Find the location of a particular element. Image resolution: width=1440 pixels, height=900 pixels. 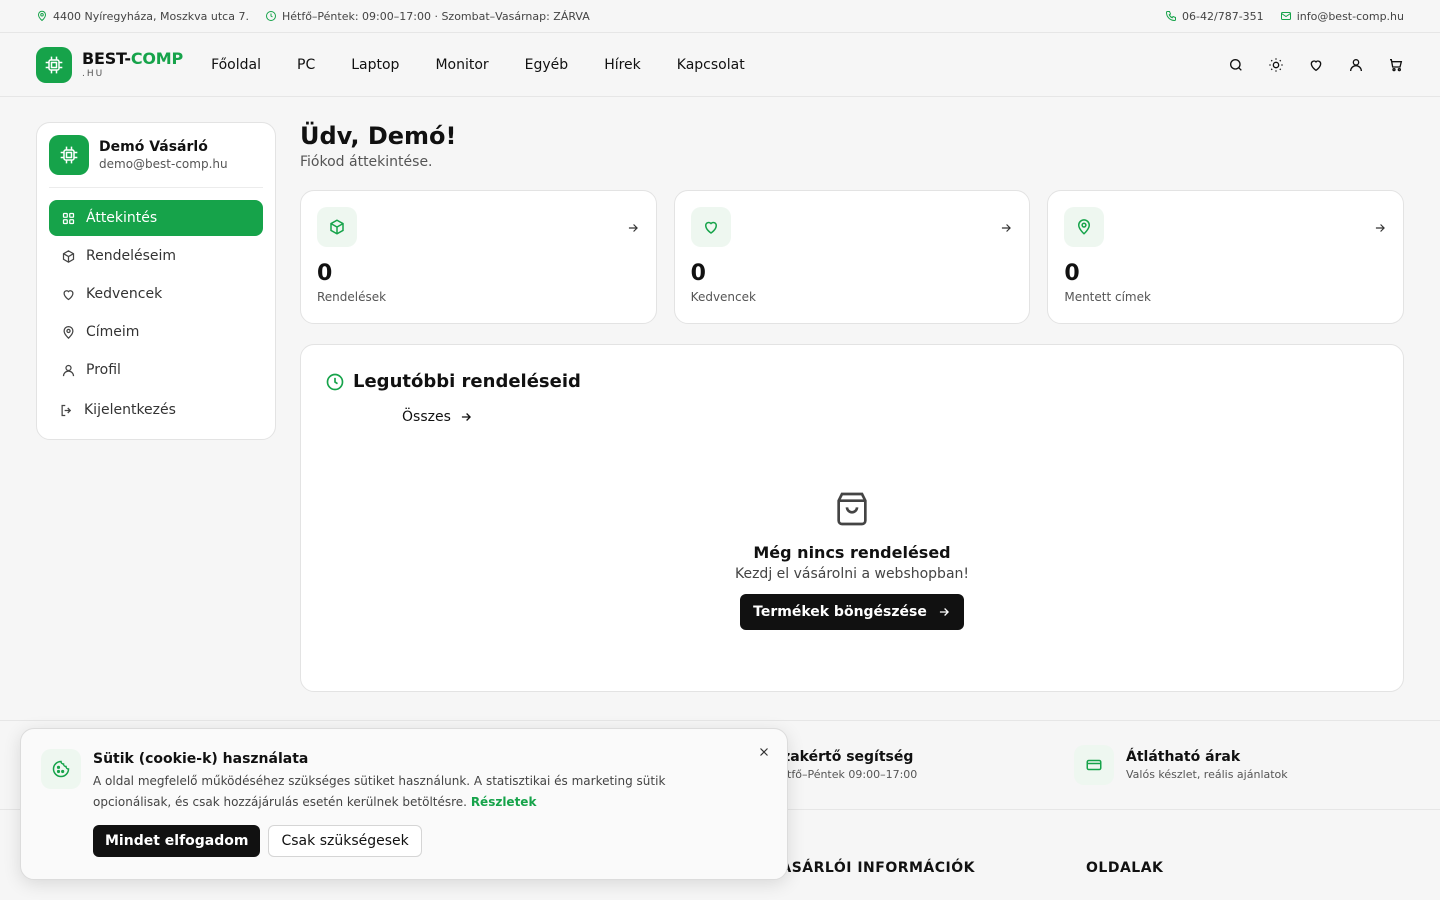

sun-icon is located at coordinates (1276, 65).